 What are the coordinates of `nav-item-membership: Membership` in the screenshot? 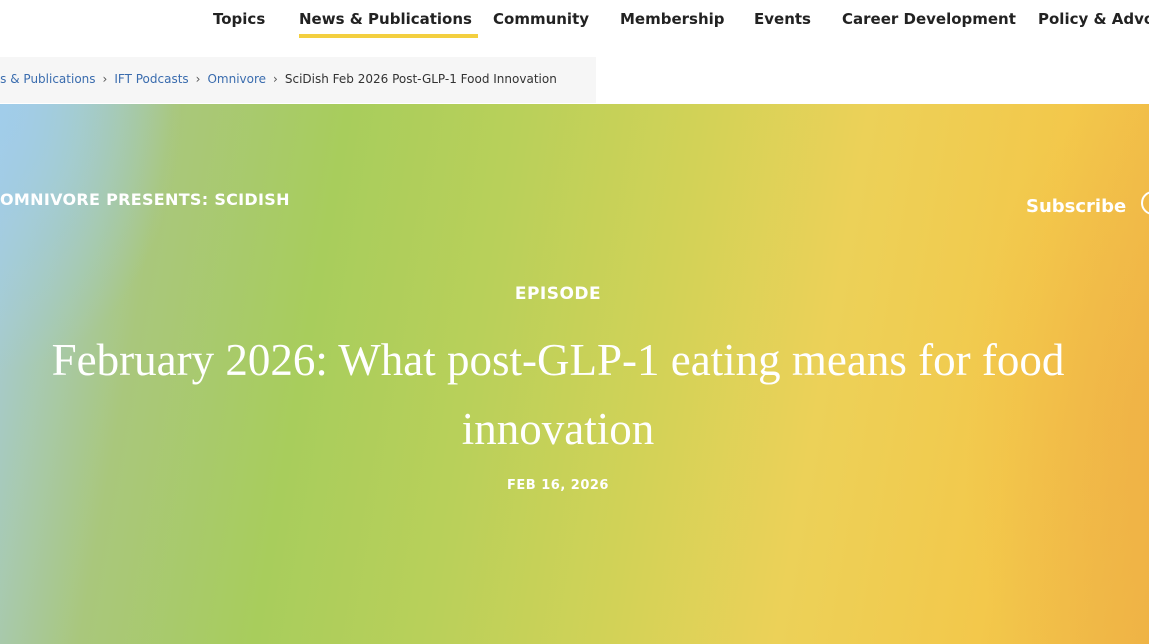 It's located at (672, 19).